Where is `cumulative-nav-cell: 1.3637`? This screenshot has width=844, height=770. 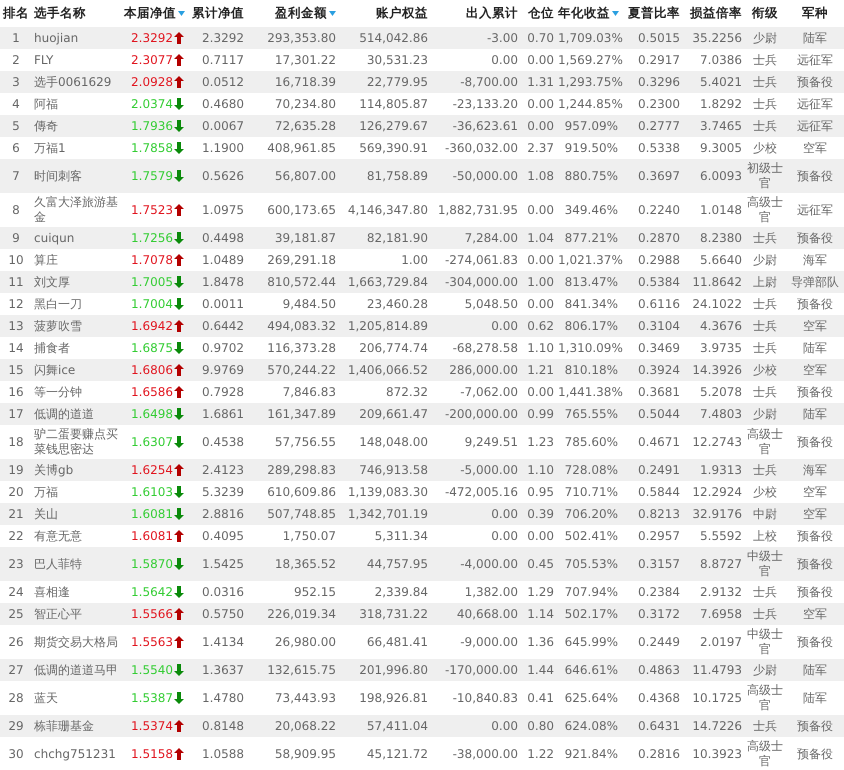
cumulative-nav-cell: 1.3637 is located at coordinates (223, 669).